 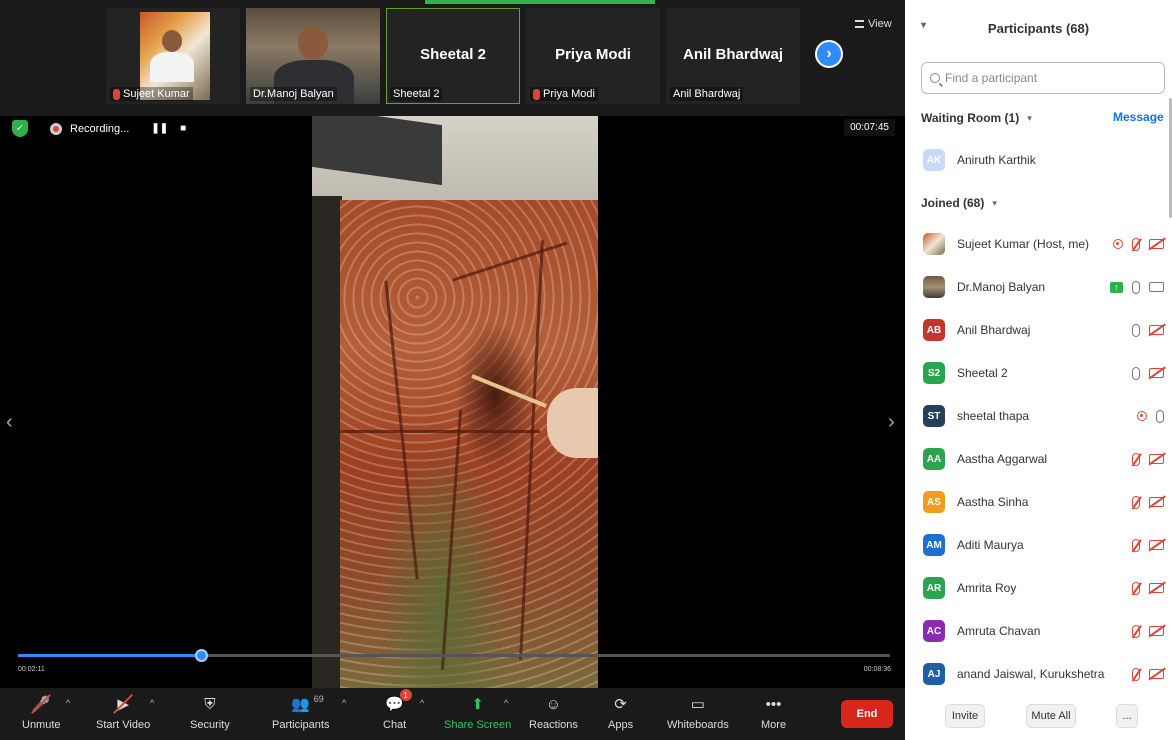 I want to click on participant-row: AK Aniruth Karthik, so click(x=1045, y=160).